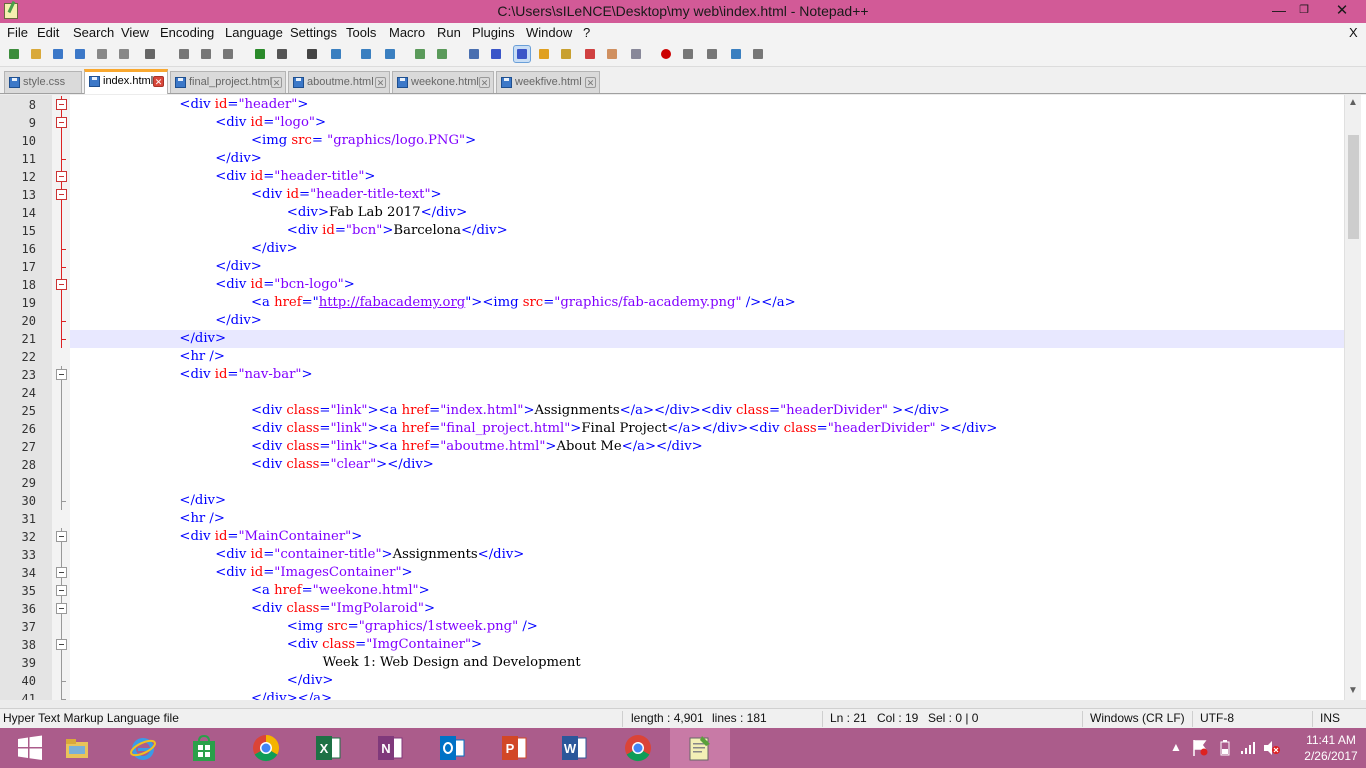  I want to click on code-line: <div id="header">, so click(707, 105).